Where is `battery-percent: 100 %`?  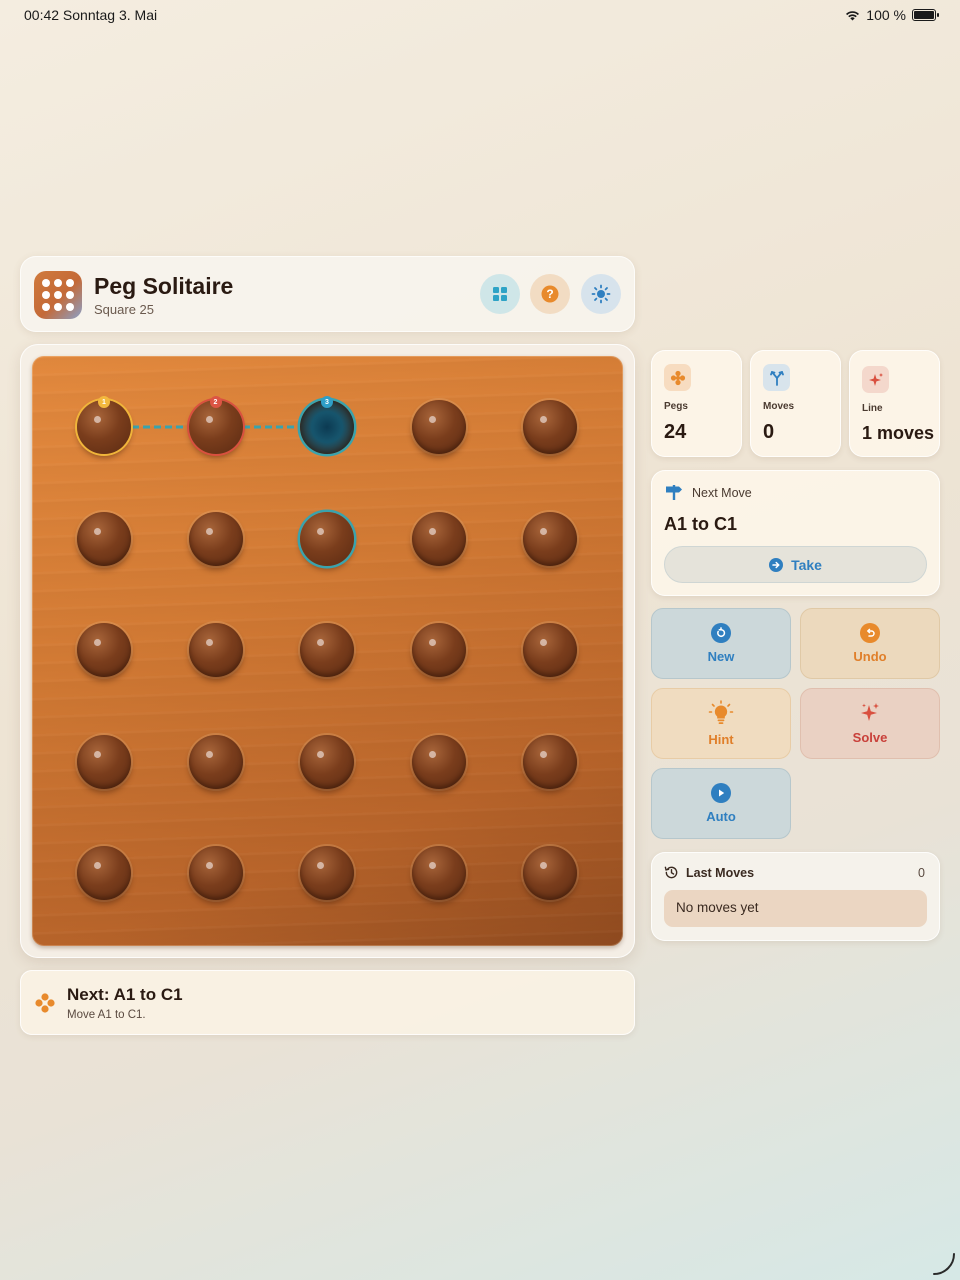
battery-percent: 100 % is located at coordinates (886, 15).